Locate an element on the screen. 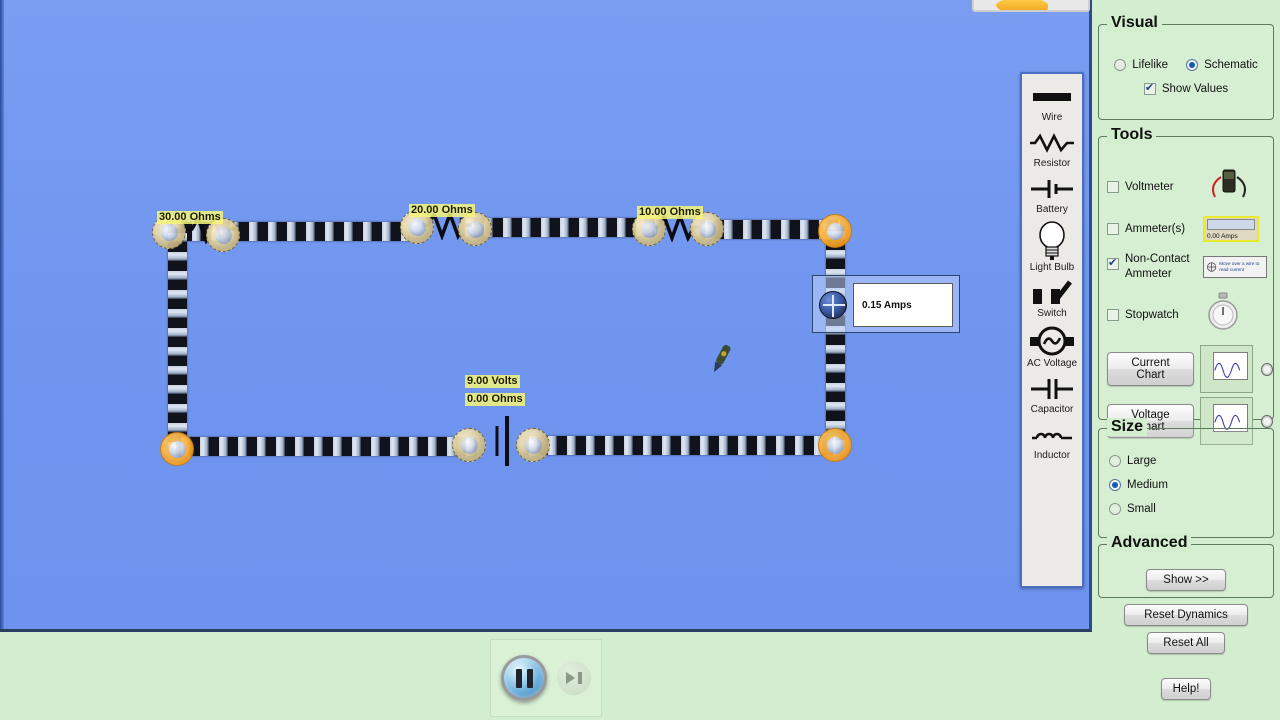  toolbox-item-battery: Battery is located at coordinates (1052, 195).